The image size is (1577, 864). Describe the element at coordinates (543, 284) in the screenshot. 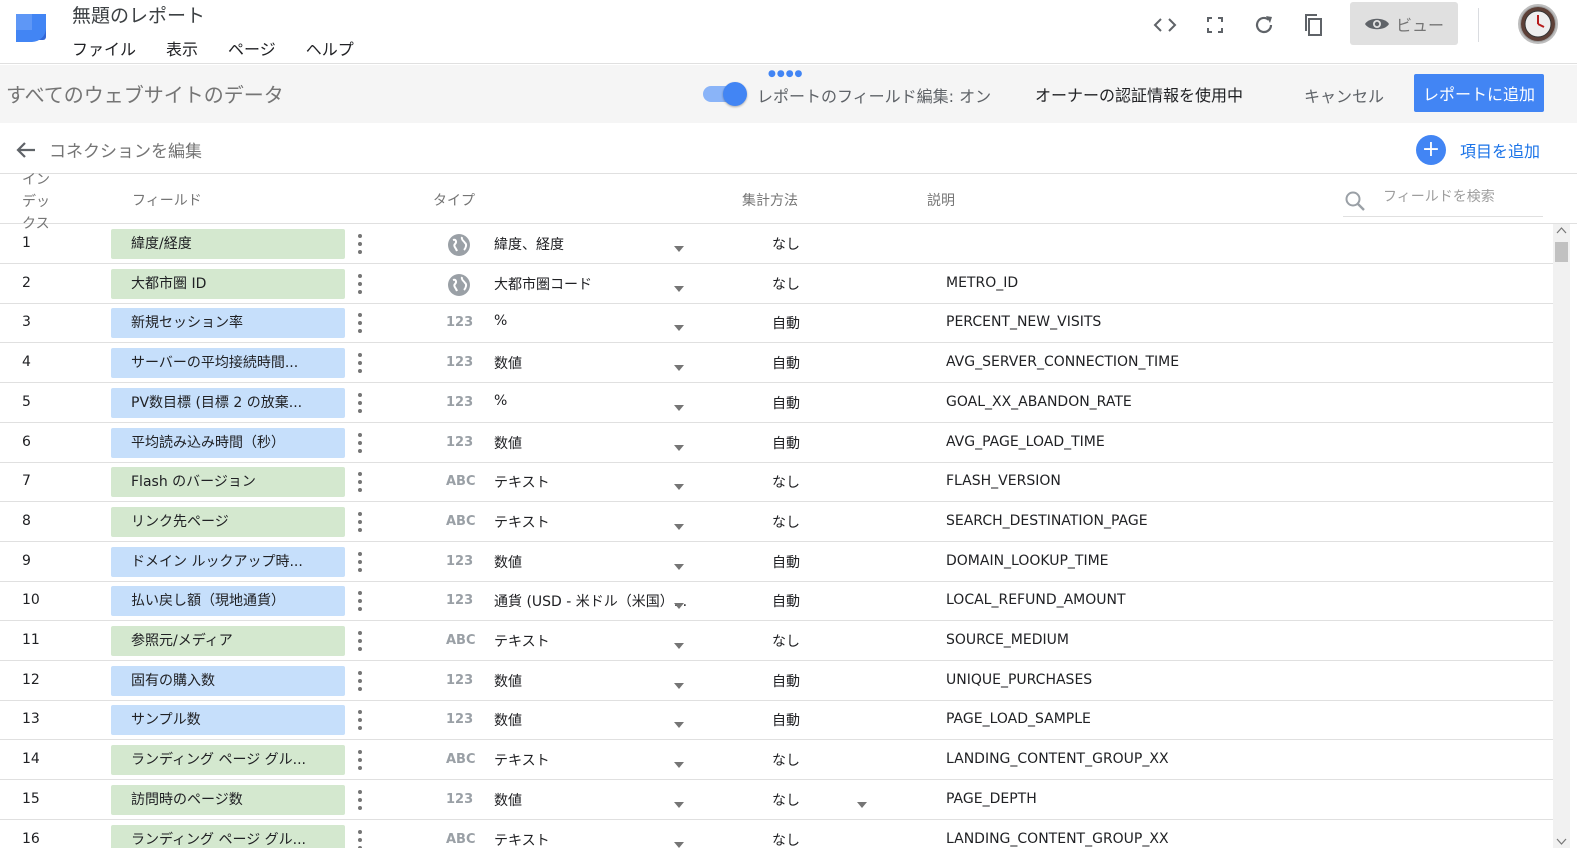

I see `field-type-select: 大都市圏コード` at that location.